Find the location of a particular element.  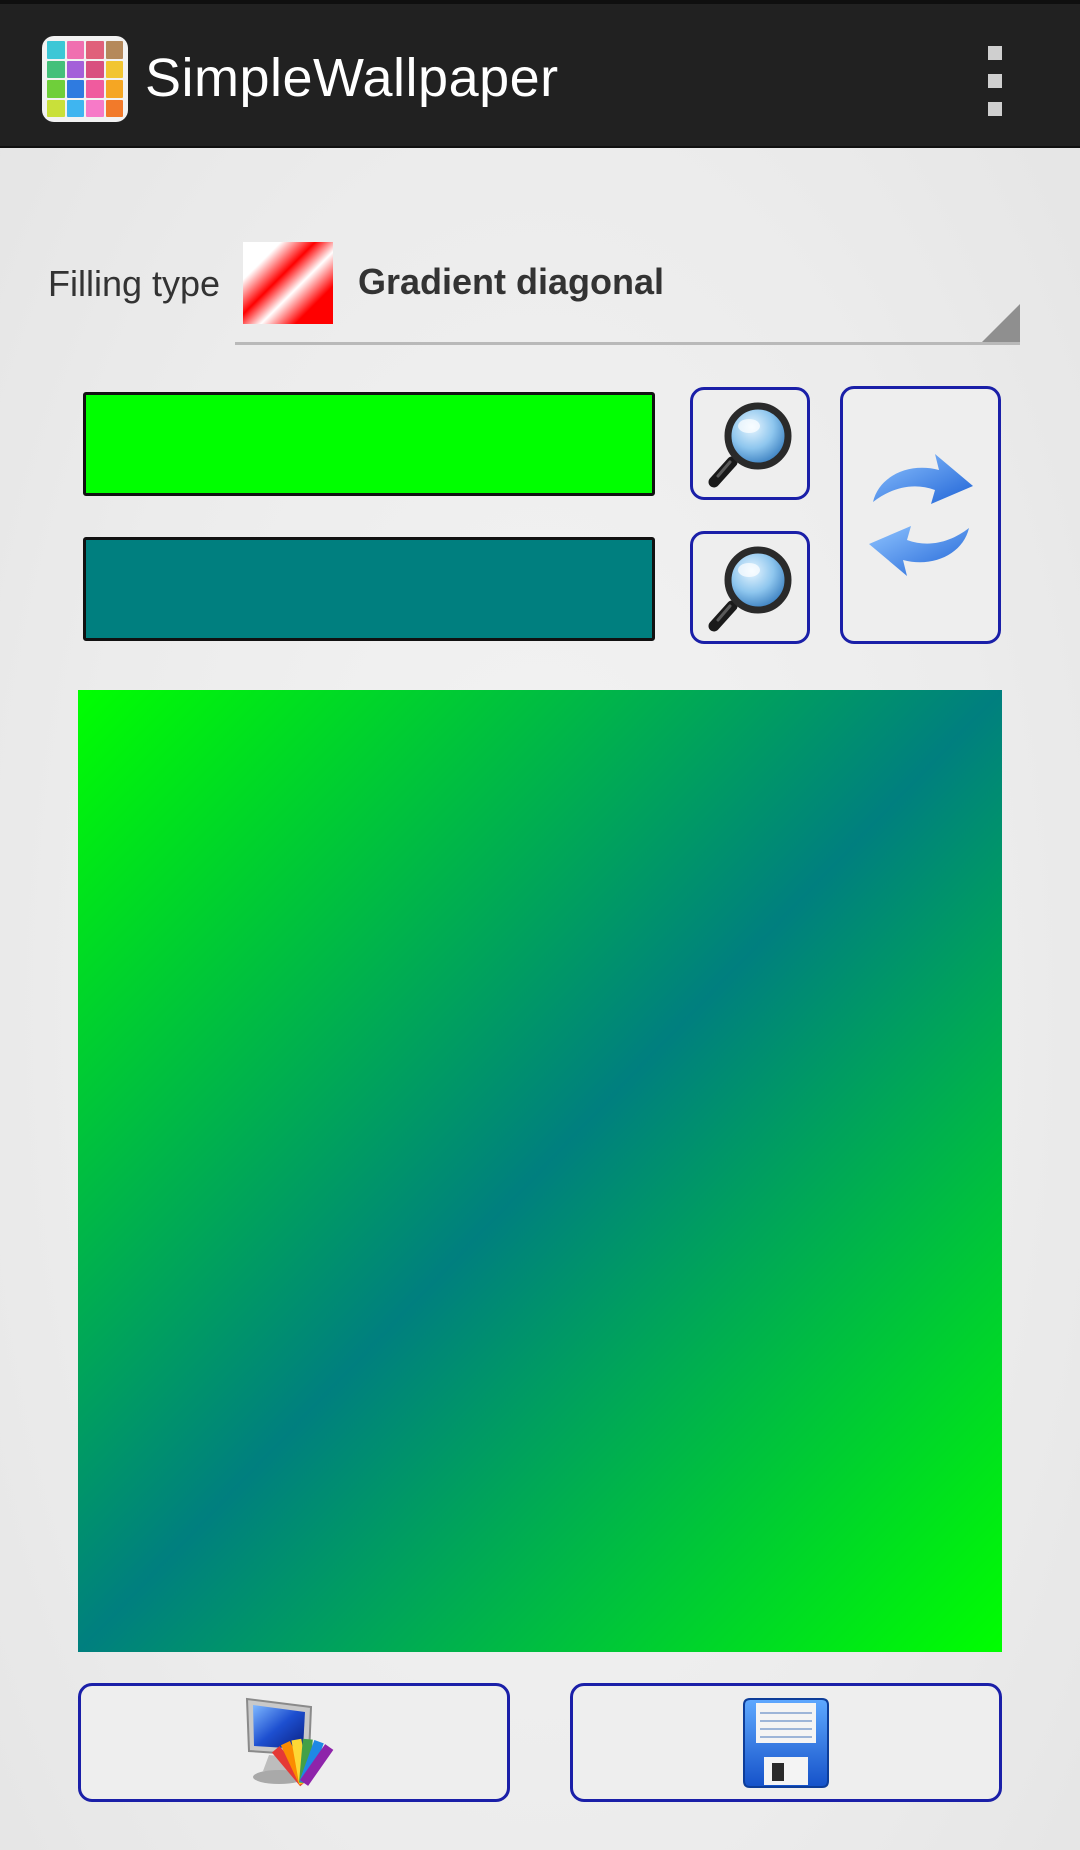

filling-type-label: Filling type is located at coordinates (134, 283).